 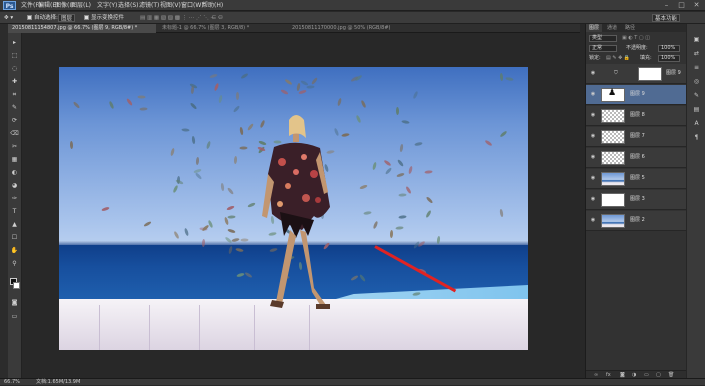 I want to click on screen-mode-icon: ▭, so click(x=14, y=317).